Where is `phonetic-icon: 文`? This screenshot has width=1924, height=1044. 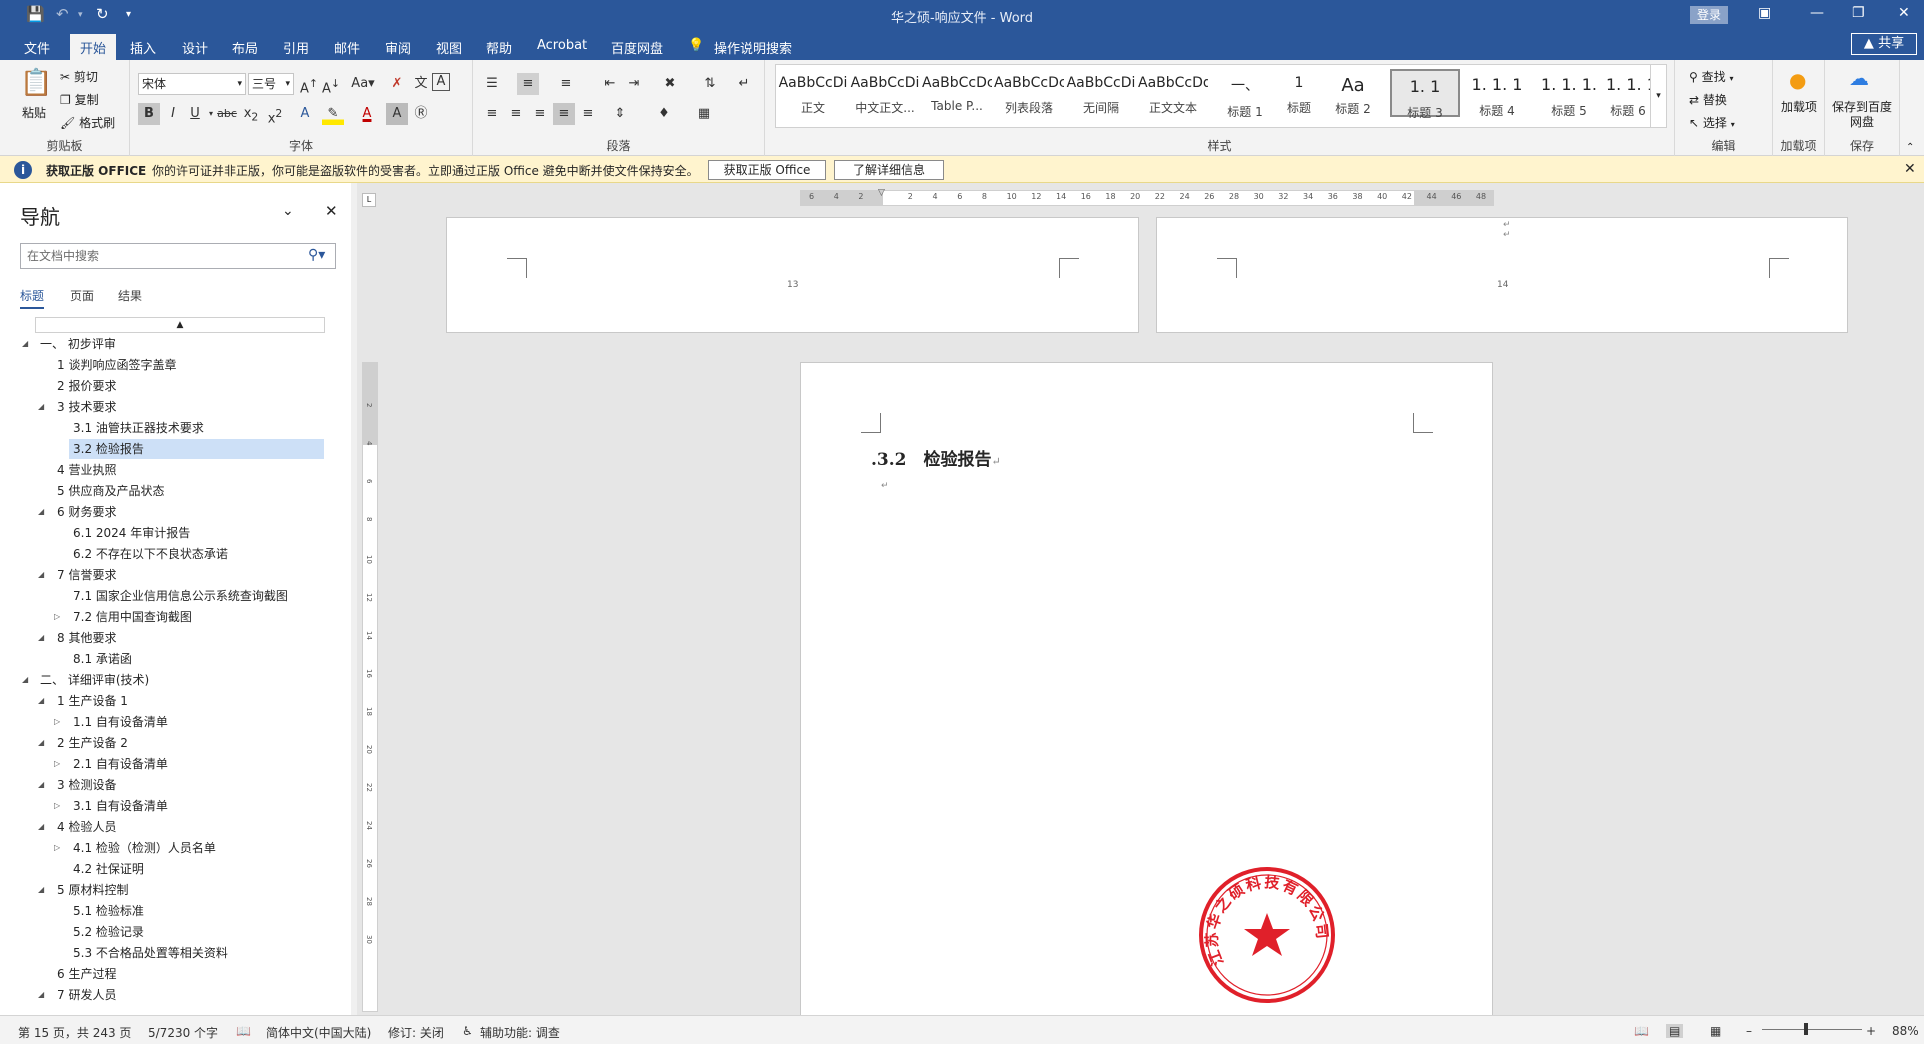
phonetic-icon: 文 is located at coordinates (421, 84).